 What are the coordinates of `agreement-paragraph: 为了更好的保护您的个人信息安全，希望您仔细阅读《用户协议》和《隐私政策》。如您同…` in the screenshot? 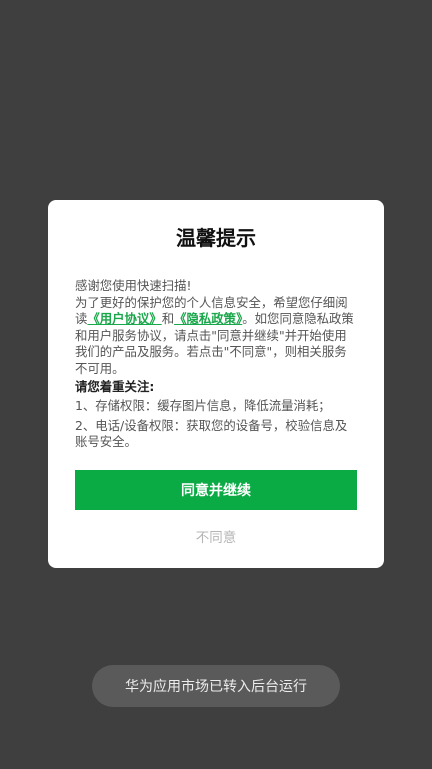 It's located at (216, 336).